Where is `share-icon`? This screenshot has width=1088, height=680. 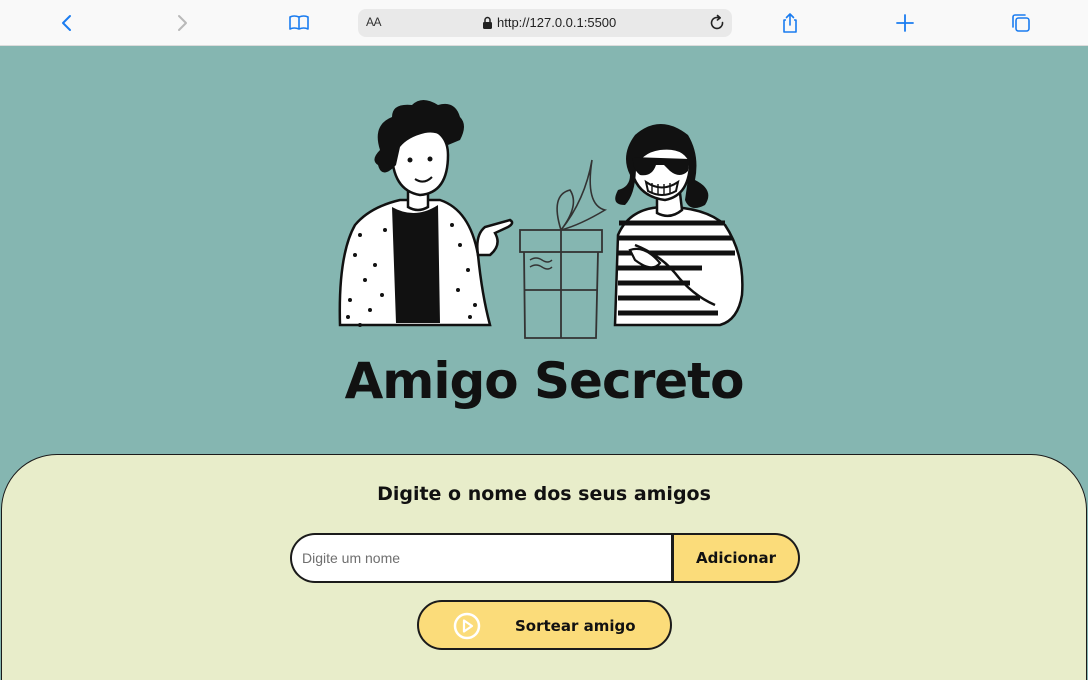 share-icon is located at coordinates (790, 23).